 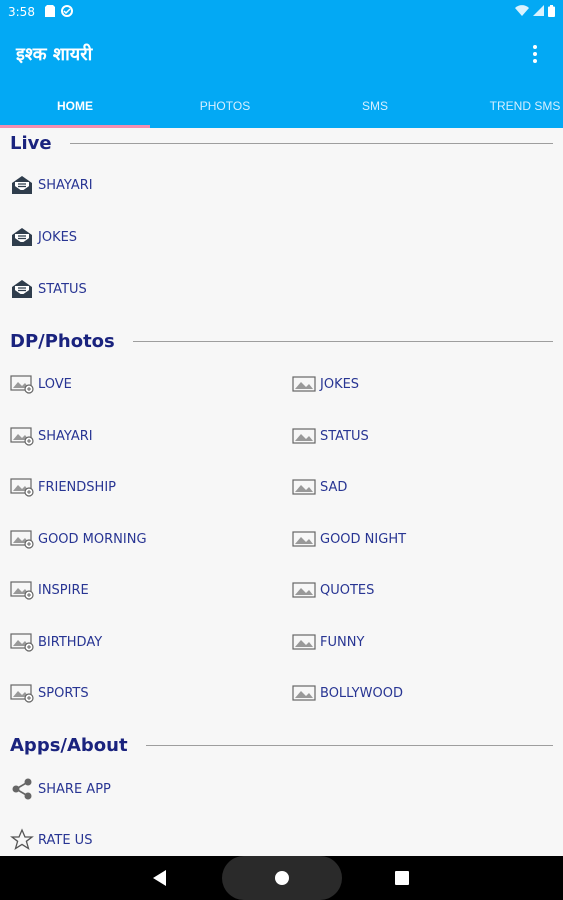 I want to click on dp-item-good-night: GOOD NIGHT, so click(x=349, y=539).